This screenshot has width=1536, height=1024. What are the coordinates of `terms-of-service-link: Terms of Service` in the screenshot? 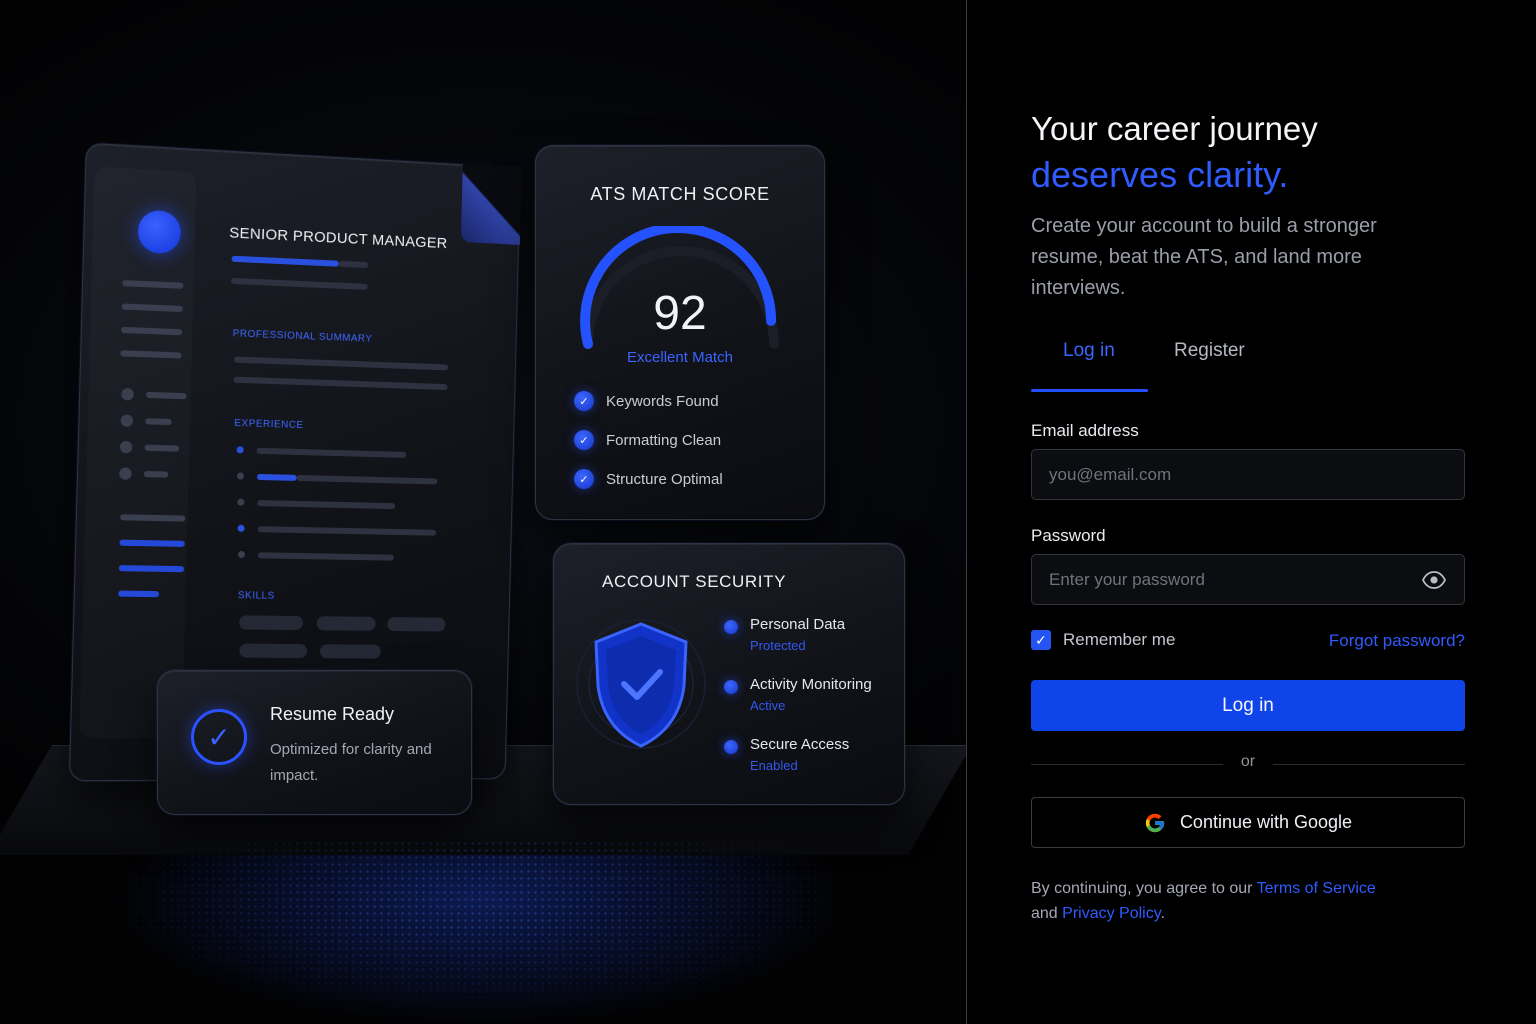 It's located at (1316, 888).